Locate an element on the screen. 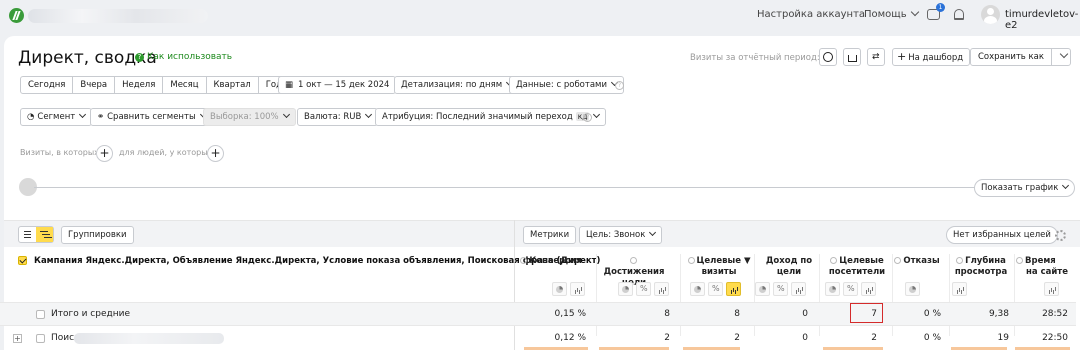  add-visit-condition-button: + is located at coordinates (104, 153).